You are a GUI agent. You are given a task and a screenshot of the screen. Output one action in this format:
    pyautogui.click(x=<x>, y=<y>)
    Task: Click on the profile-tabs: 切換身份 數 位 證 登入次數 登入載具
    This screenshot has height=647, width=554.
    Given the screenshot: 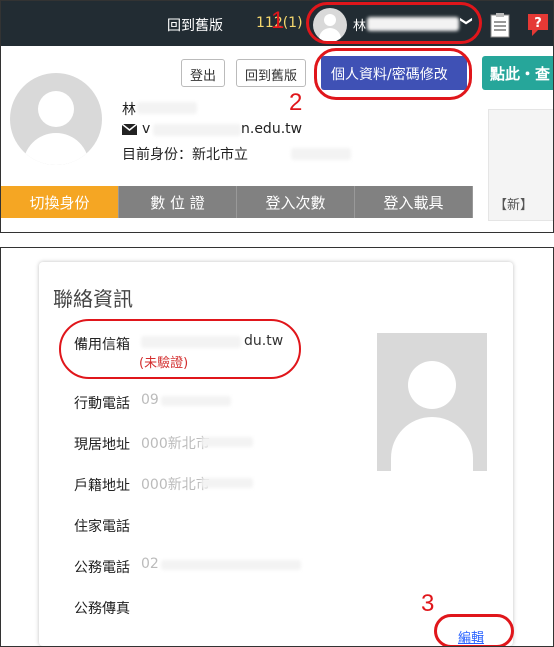 What is the action you would take?
    pyautogui.click(x=237, y=202)
    